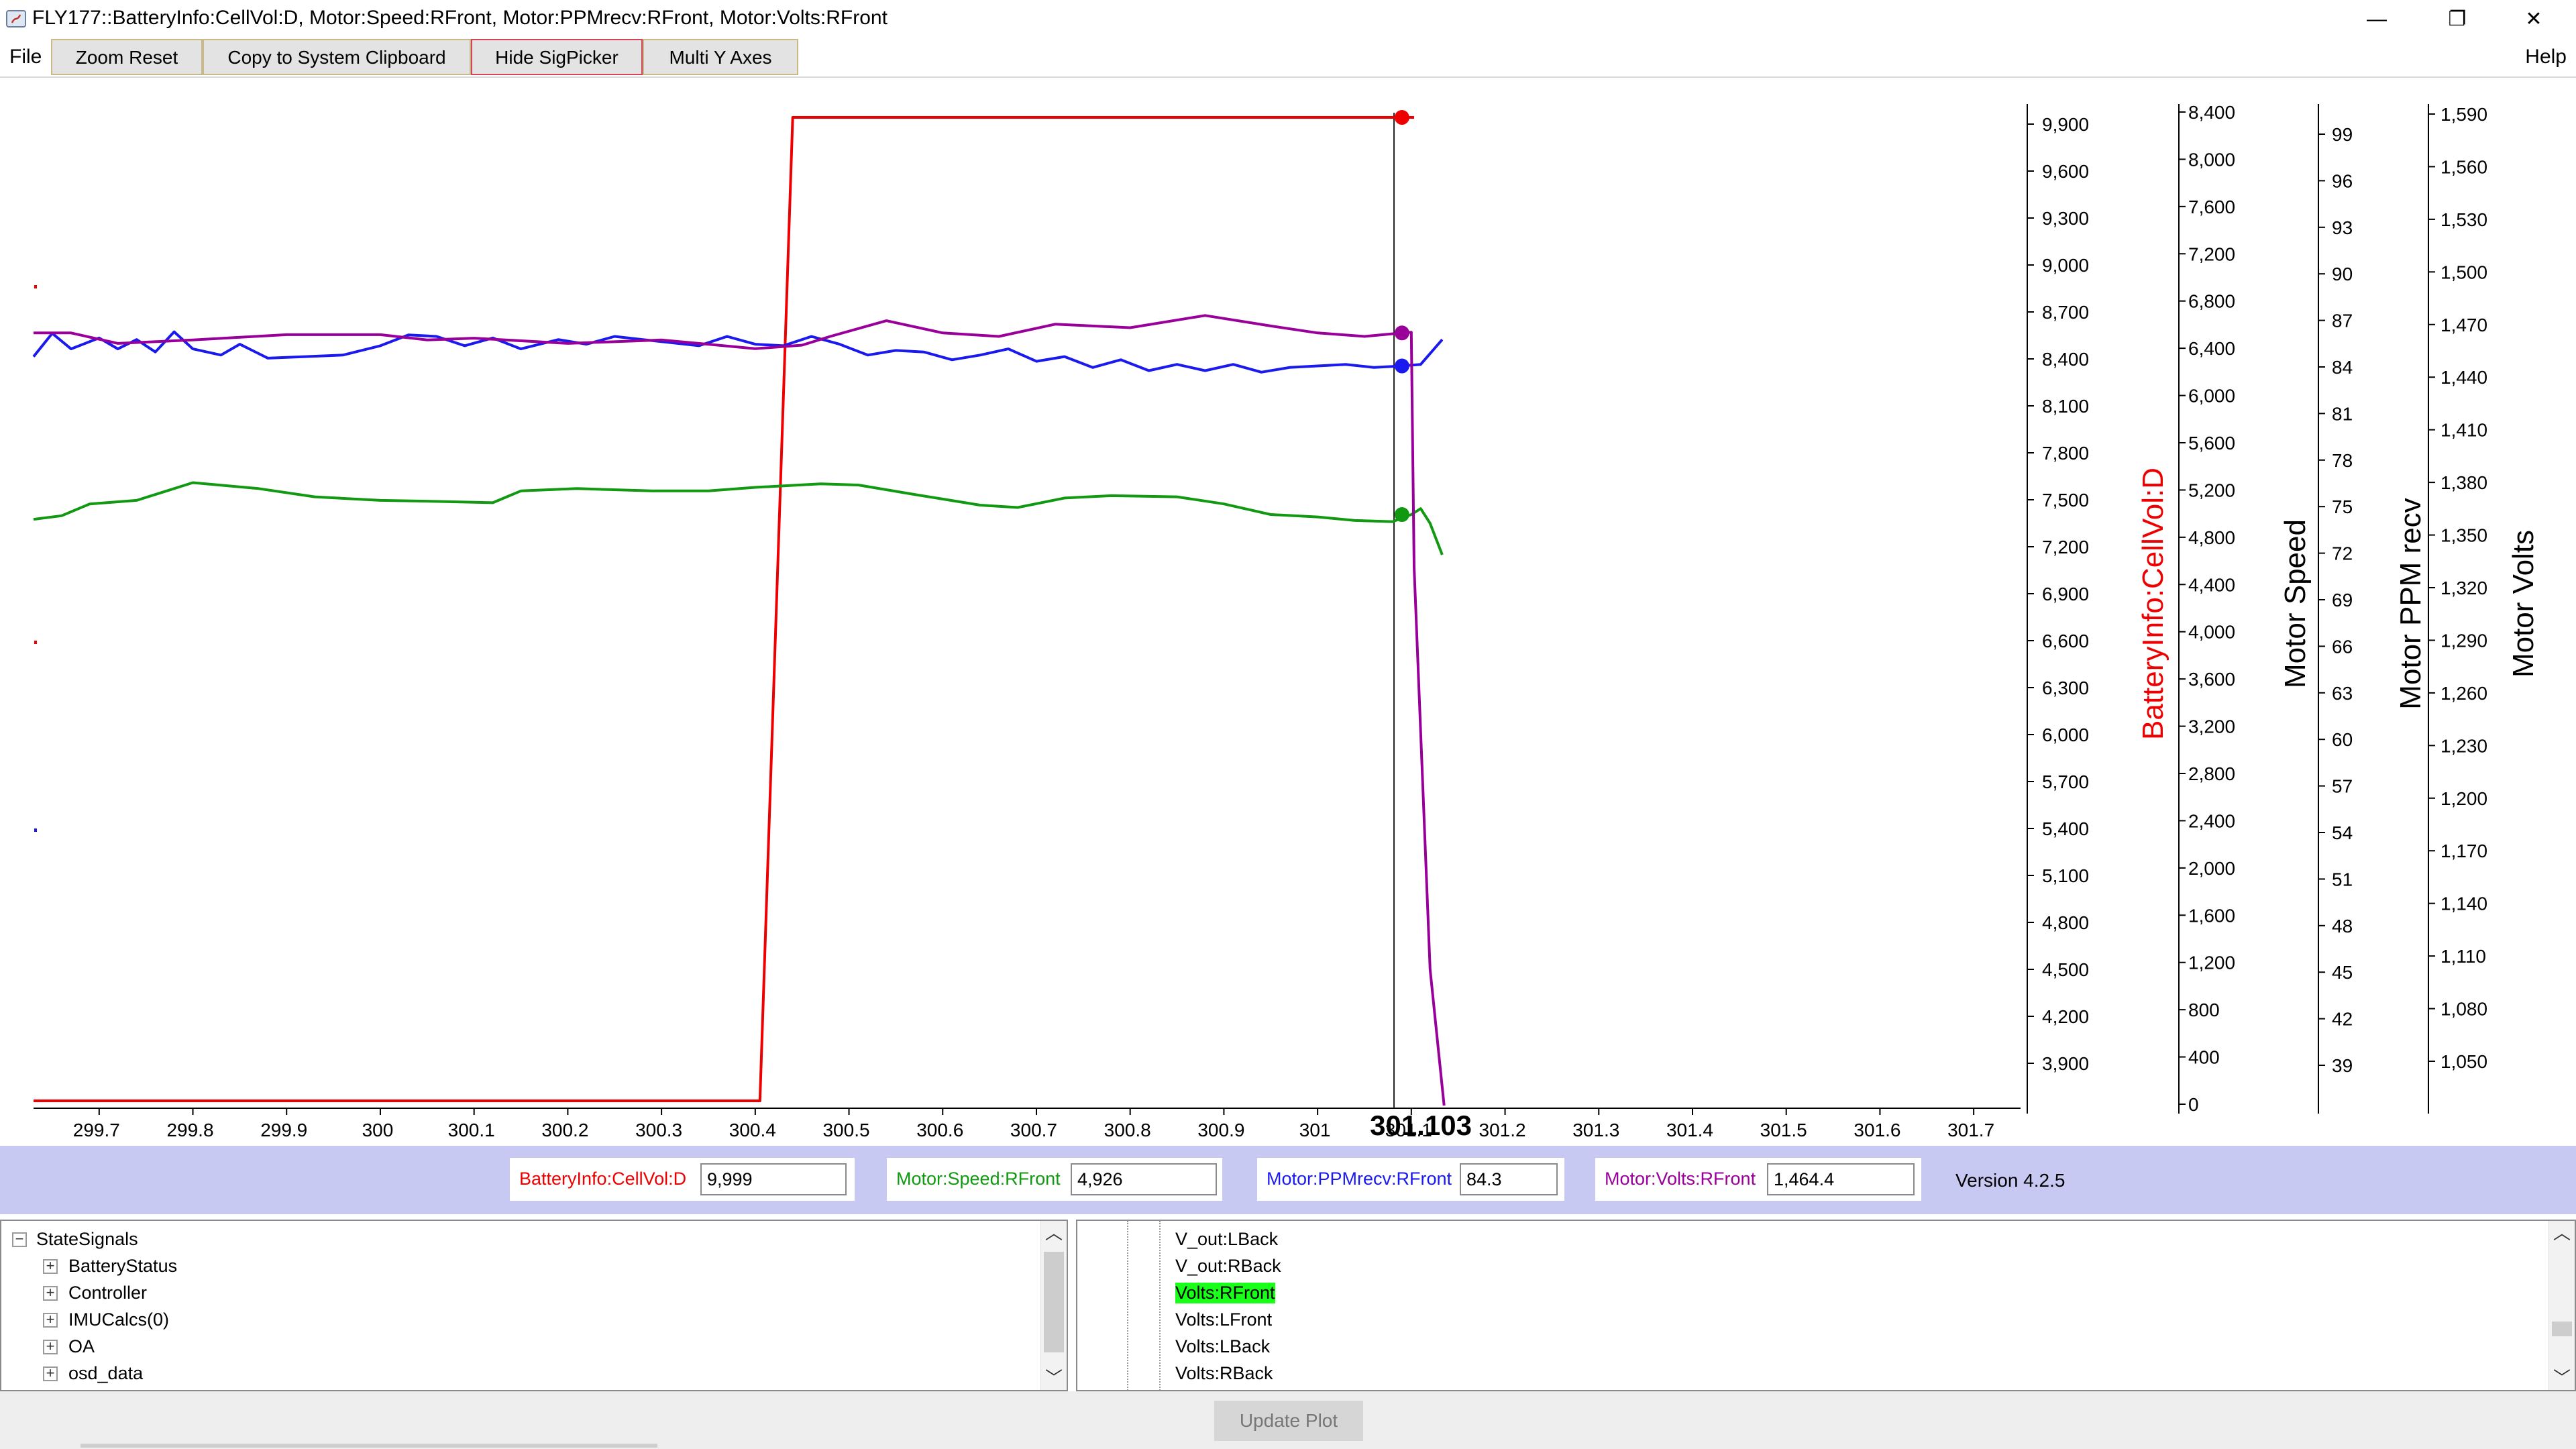 The height and width of the screenshot is (1449, 2576). Describe the element at coordinates (2342, 1019) in the screenshot. I see `y-tick-label: 42` at that location.